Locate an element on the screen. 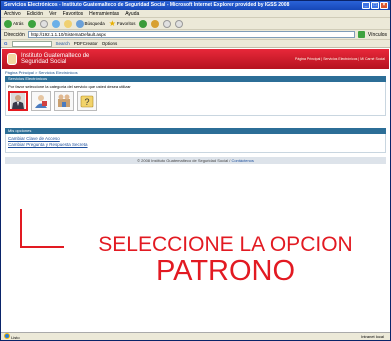 Image resolution: width=391 pixels, height=341 pixels. change-secret-question-link: Cambiar Pregunta y Respuesta Secreta is located at coordinates (195, 145).